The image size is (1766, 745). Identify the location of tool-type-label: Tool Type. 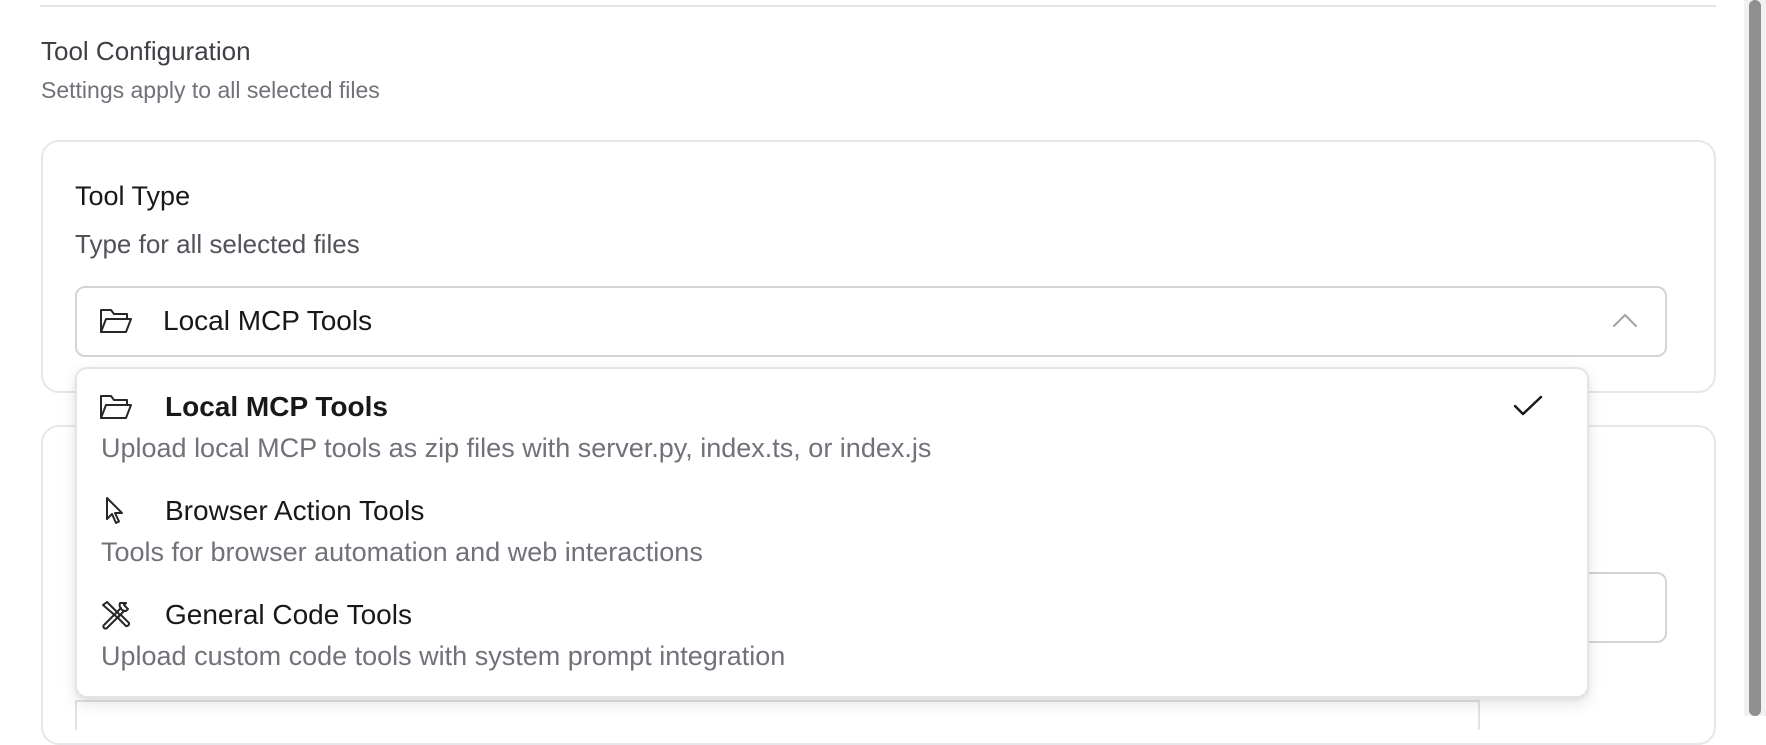
(133, 196).